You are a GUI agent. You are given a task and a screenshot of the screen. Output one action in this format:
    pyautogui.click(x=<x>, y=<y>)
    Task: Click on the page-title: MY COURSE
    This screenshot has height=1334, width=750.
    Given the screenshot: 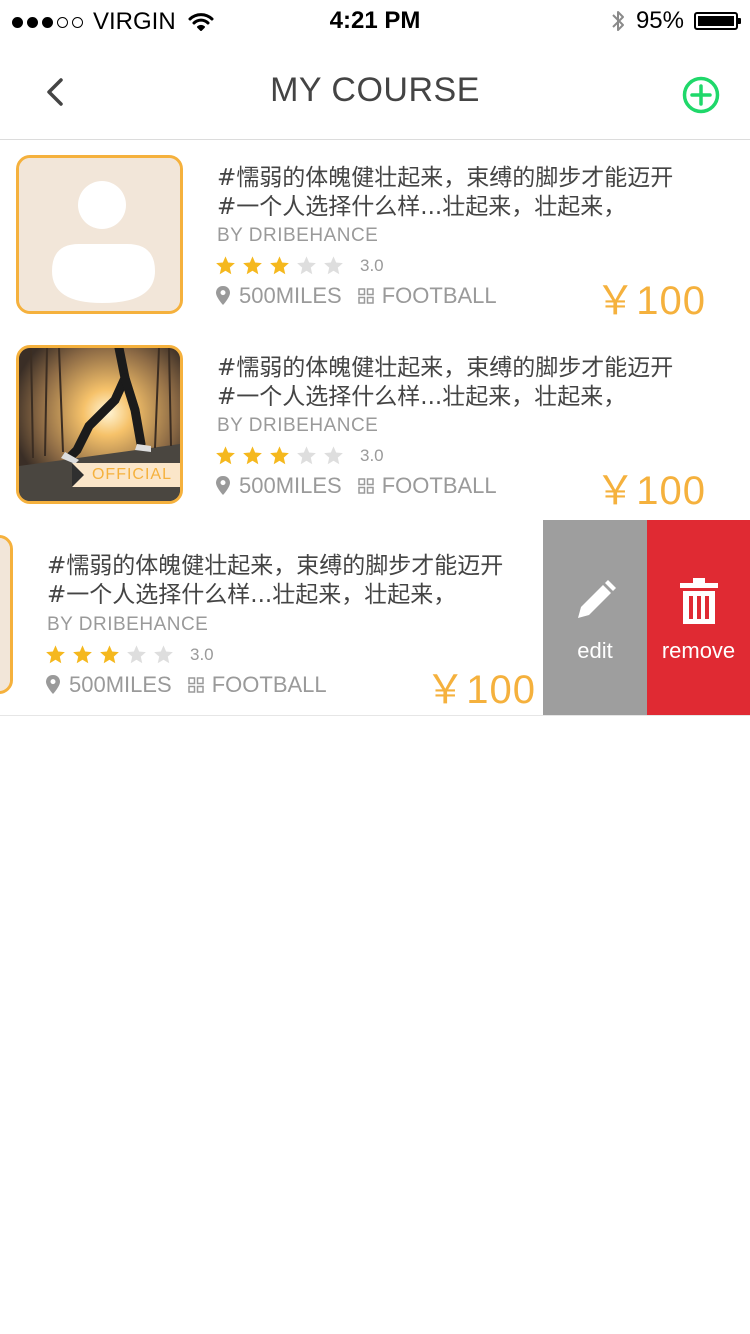 What is the action you would take?
    pyautogui.click(x=375, y=90)
    